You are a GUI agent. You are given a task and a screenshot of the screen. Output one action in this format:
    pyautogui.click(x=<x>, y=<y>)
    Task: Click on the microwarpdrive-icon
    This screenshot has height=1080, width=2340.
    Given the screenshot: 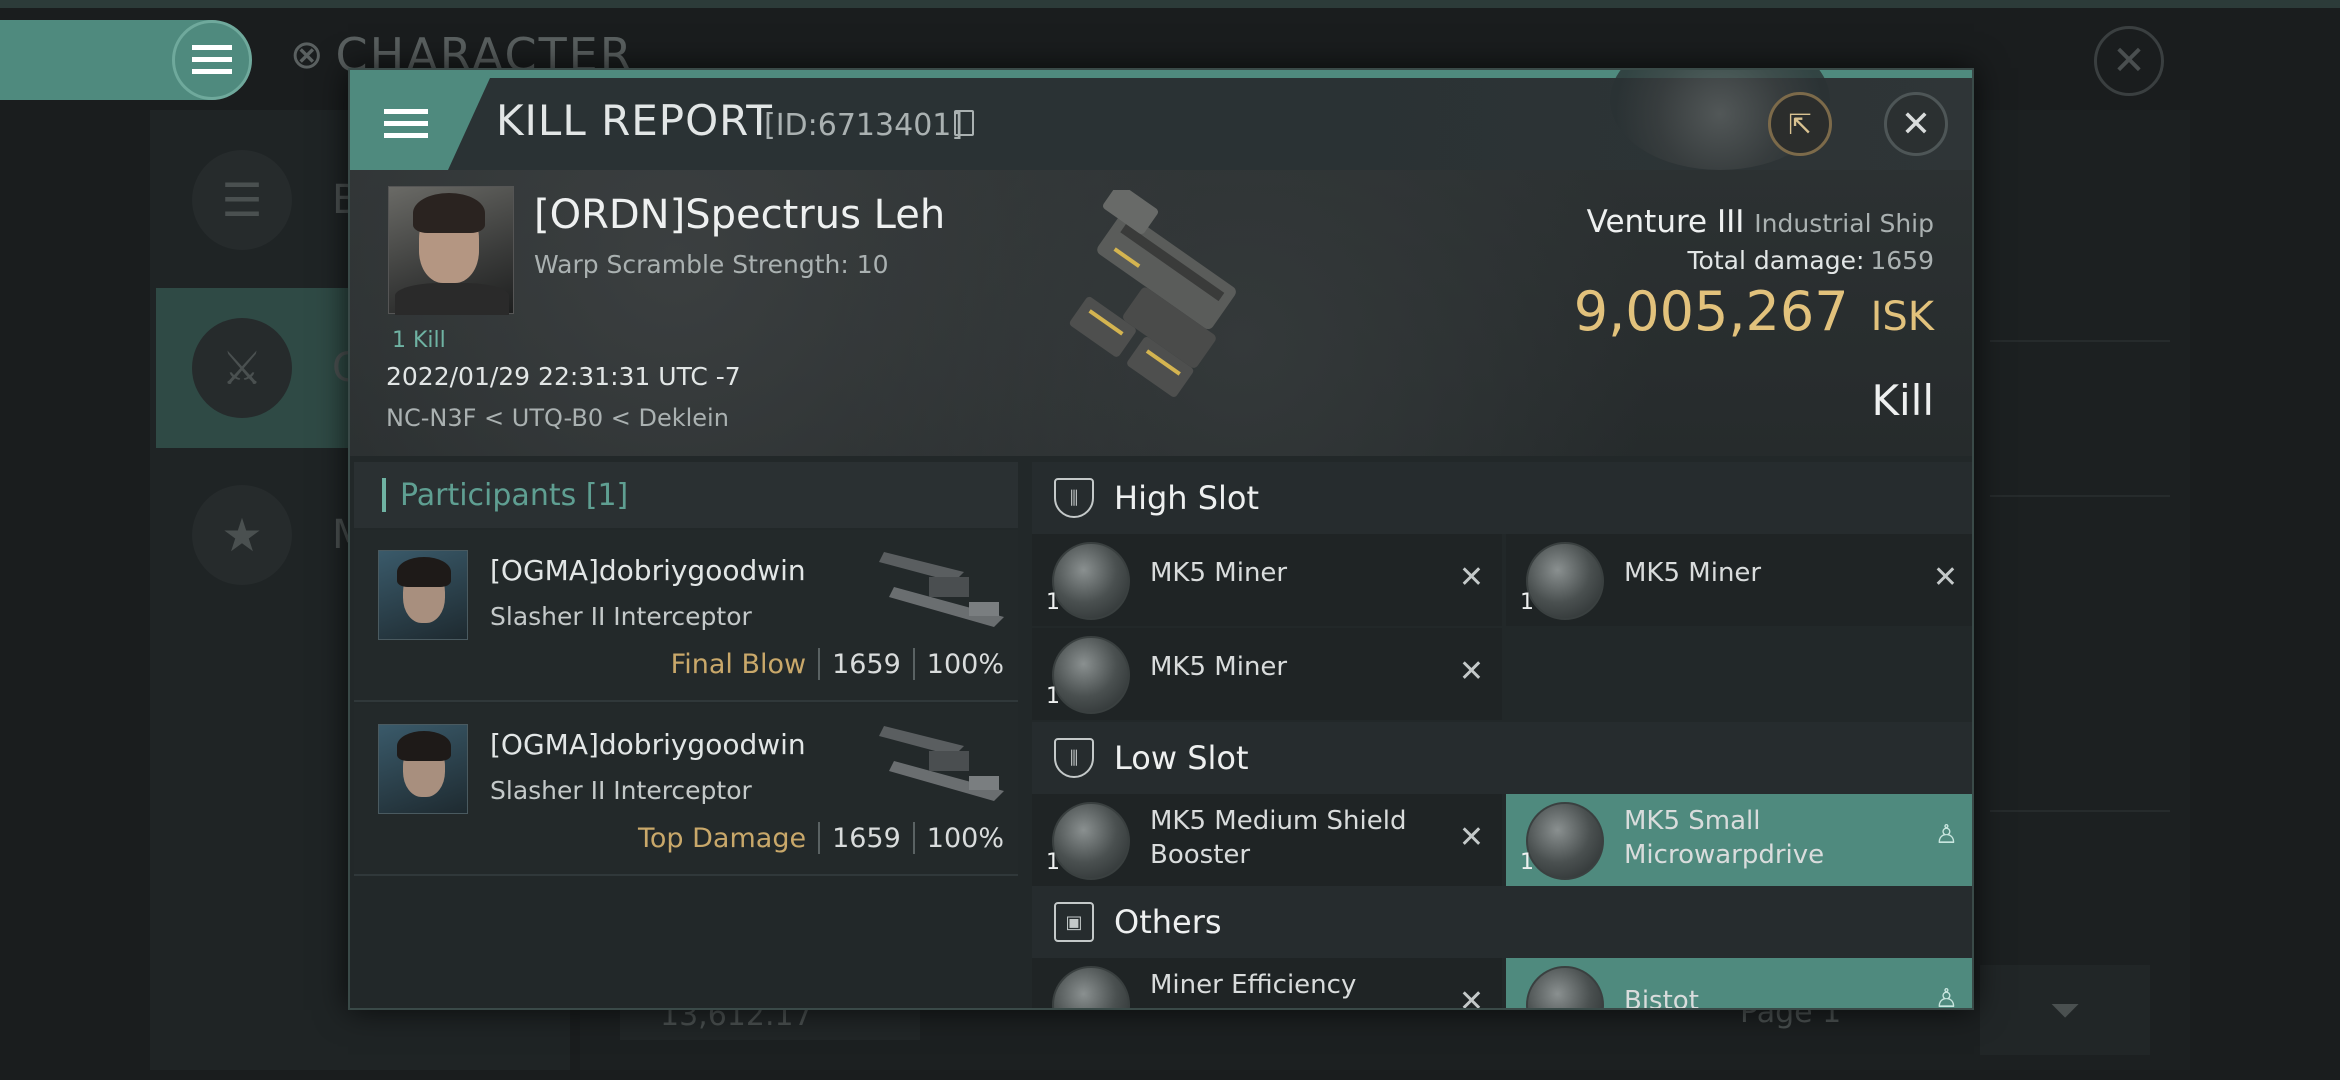 What is the action you would take?
    pyautogui.click(x=1565, y=841)
    